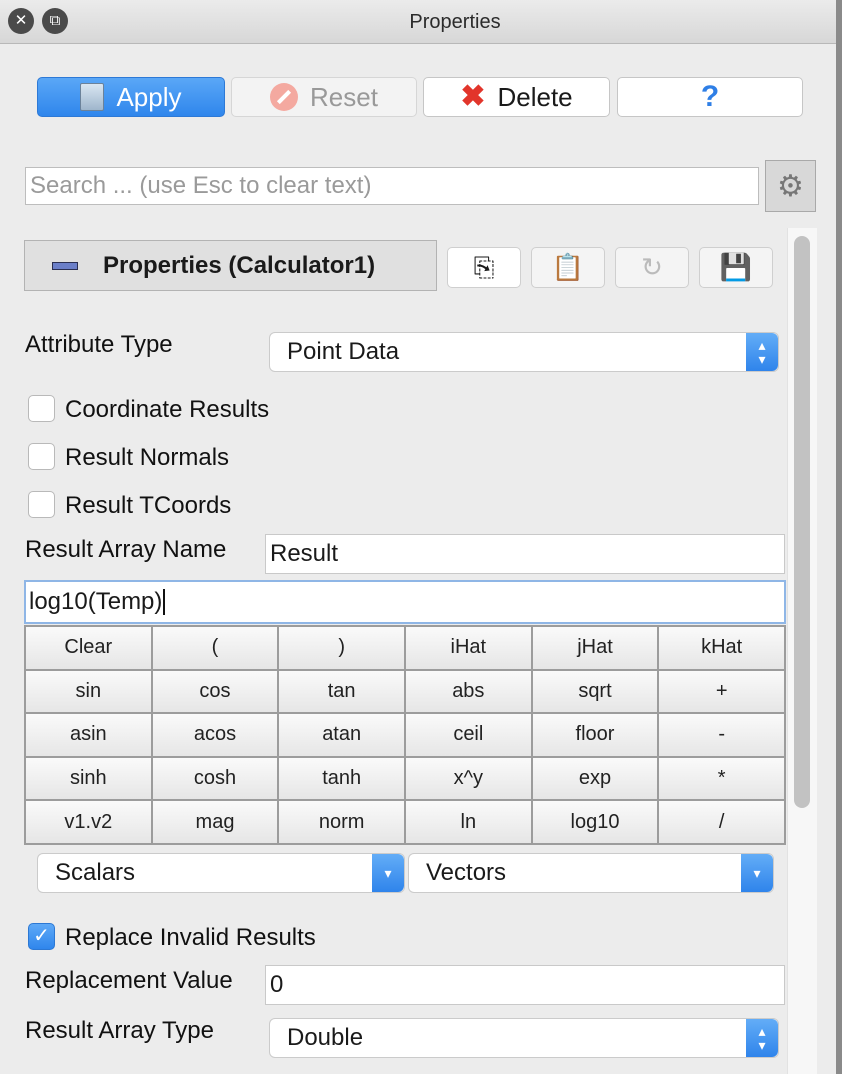  What do you see at coordinates (230, 265) in the screenshot?
I see `properties-section-header: Properties (Calculator1)` at bounding box center [230, 265].